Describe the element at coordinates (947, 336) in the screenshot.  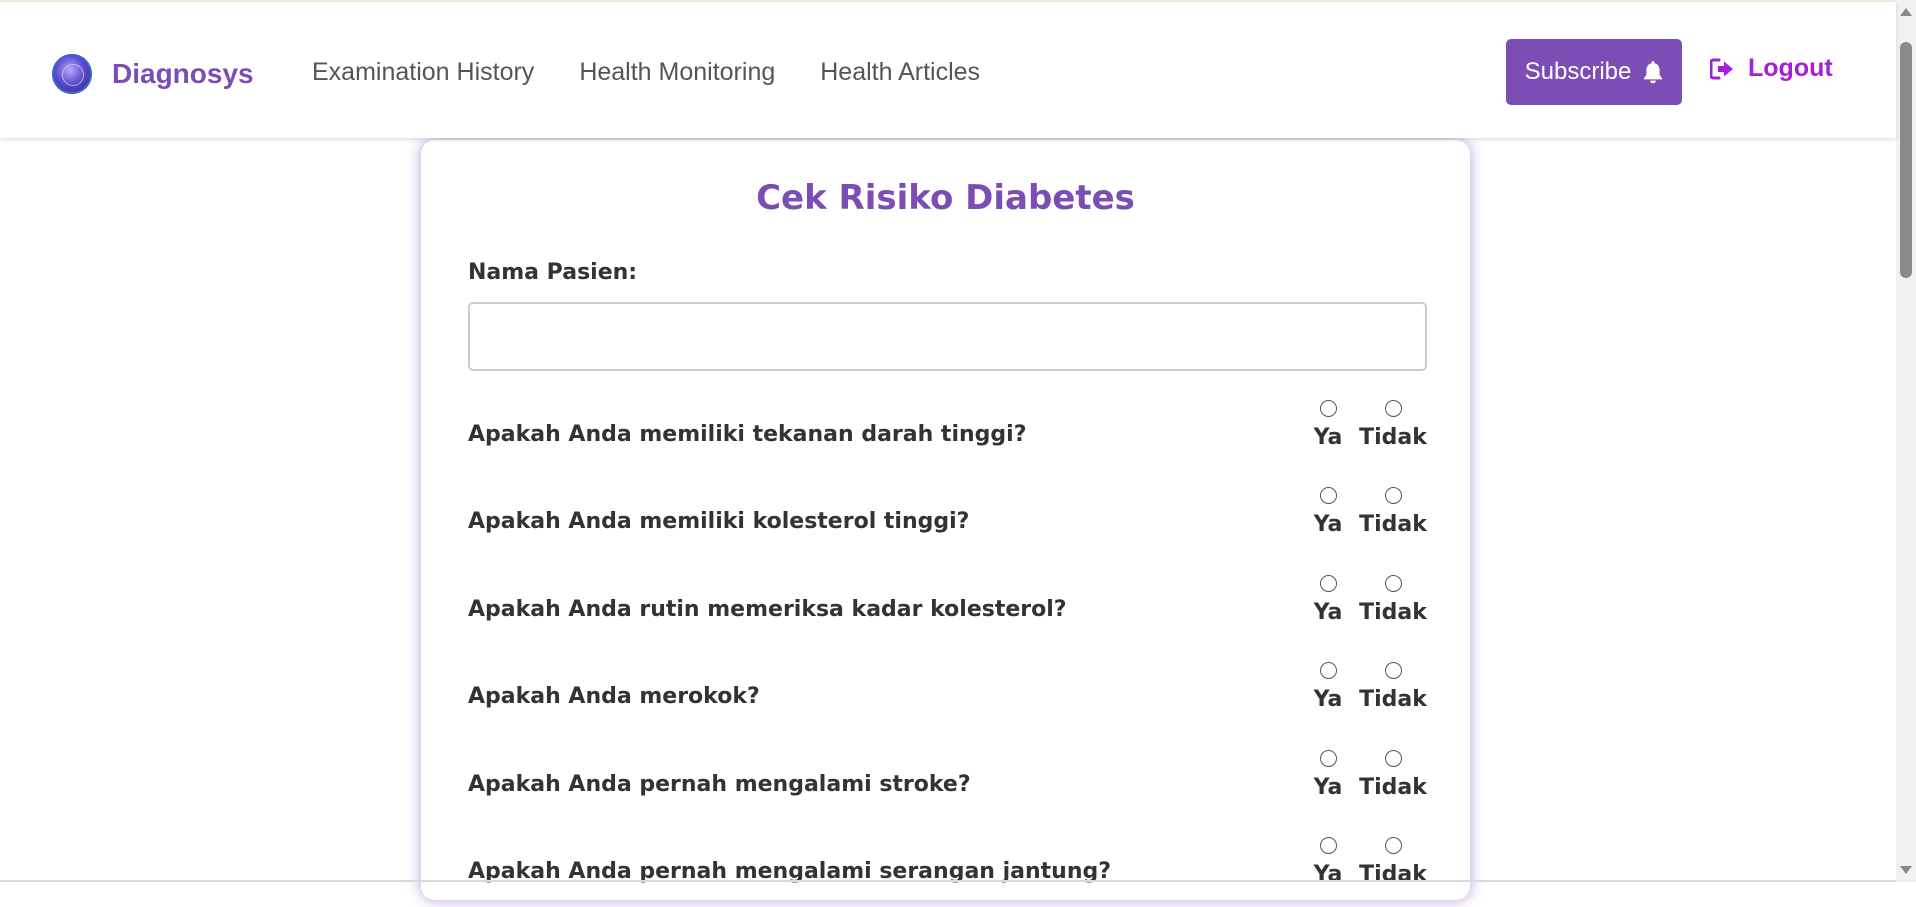
I see `patient-name-input` at that location.